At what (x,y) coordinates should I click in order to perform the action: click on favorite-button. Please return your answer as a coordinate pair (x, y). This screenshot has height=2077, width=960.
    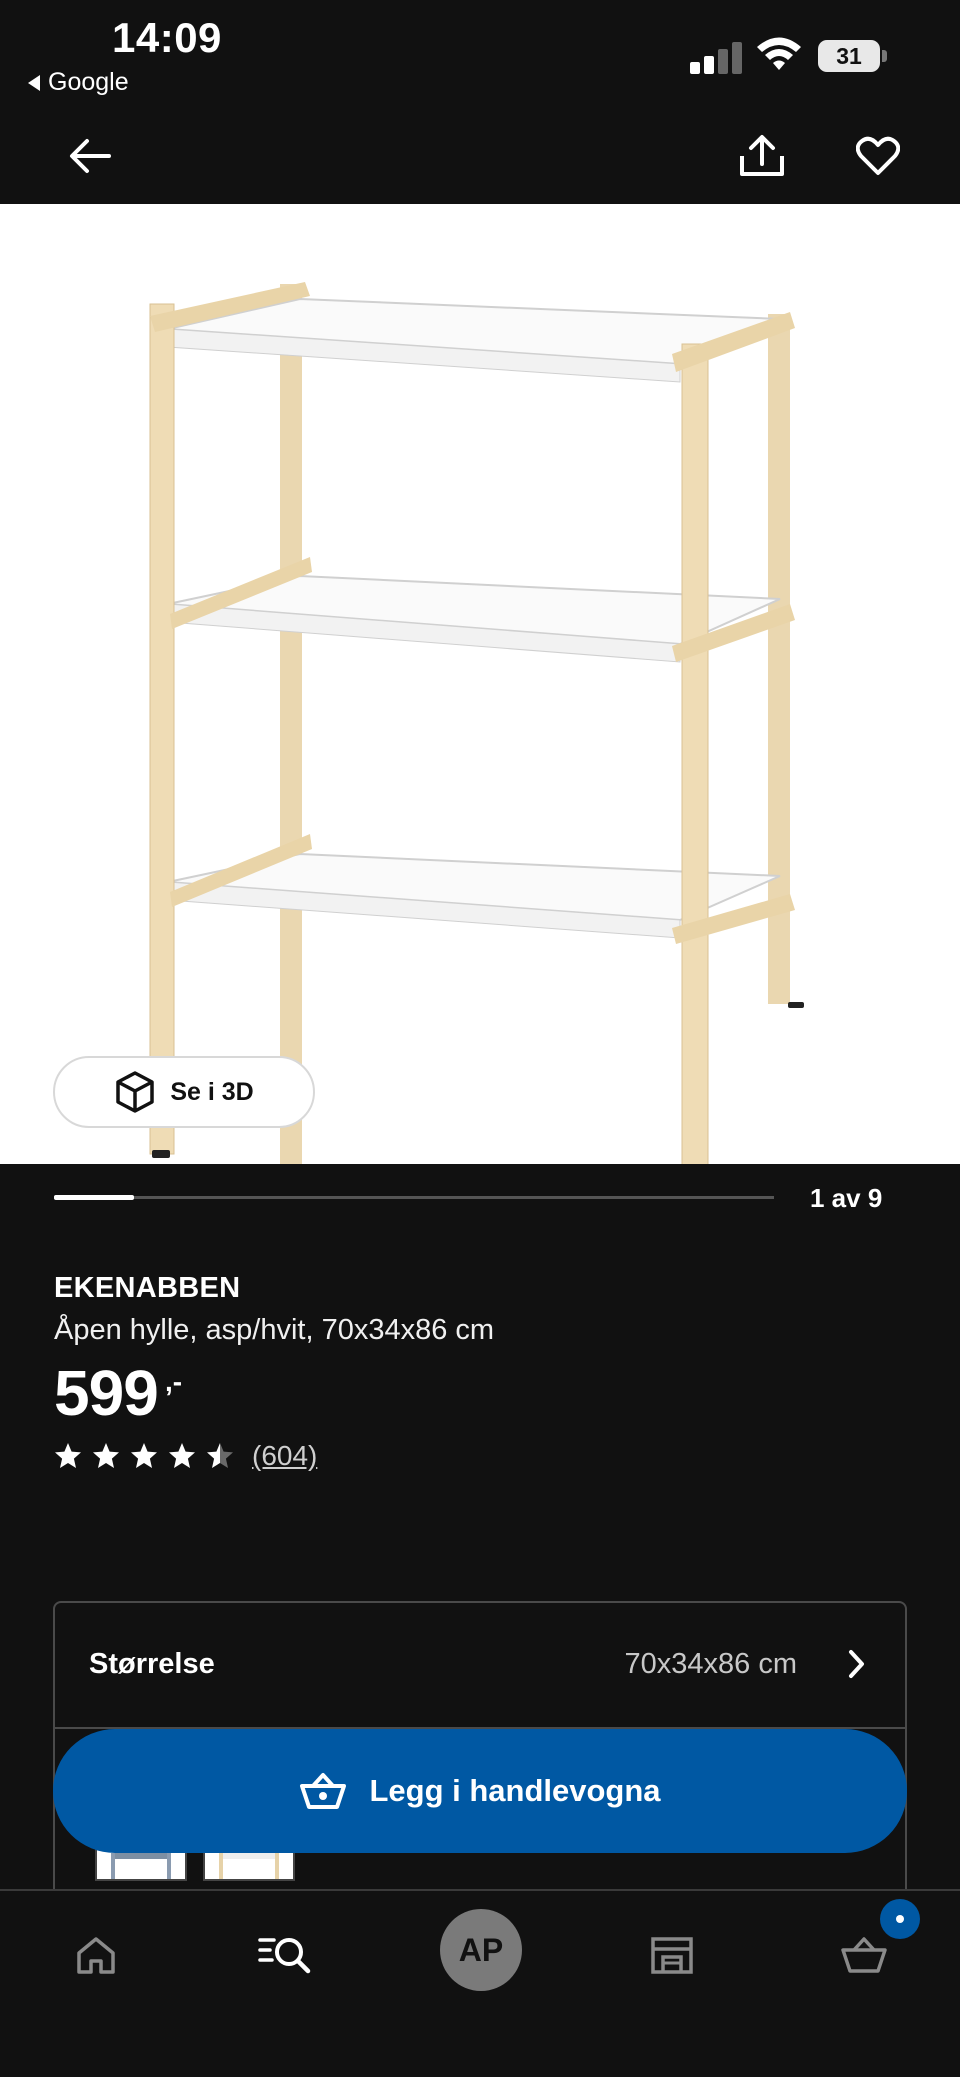
    Looking at the image, I should click on (878, 156).